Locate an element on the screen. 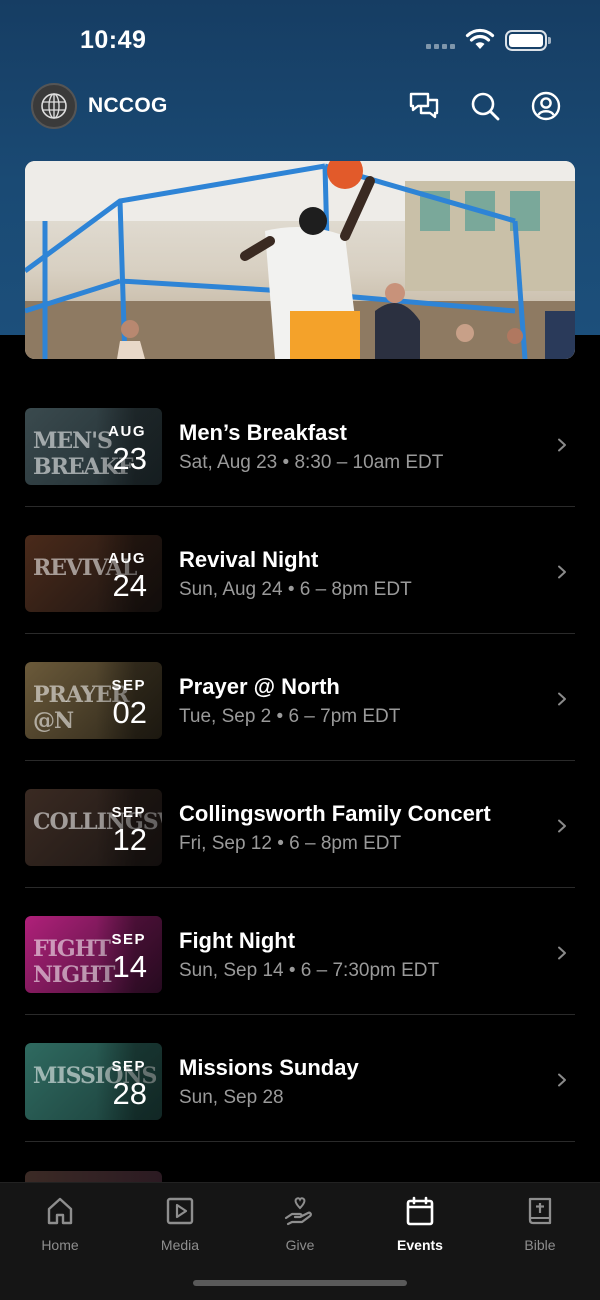  bible-icon is located at coordinates (540, 1211).